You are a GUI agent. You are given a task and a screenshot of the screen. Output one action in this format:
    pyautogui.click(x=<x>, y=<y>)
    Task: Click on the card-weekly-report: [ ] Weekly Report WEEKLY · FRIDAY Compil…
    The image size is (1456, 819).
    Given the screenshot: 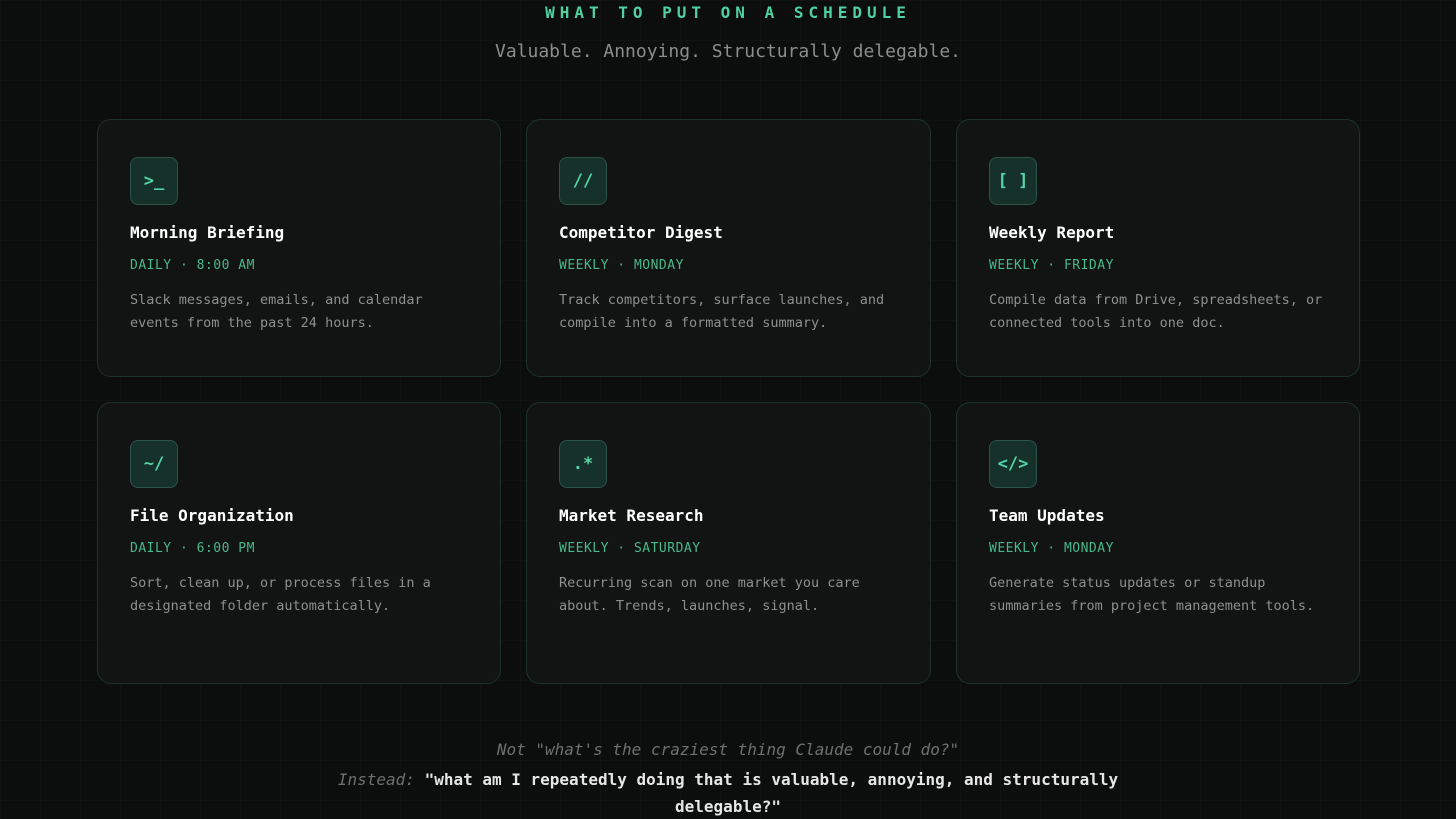 What is the action you would take?
    pyautogui.click(x=1158, y=248)
    